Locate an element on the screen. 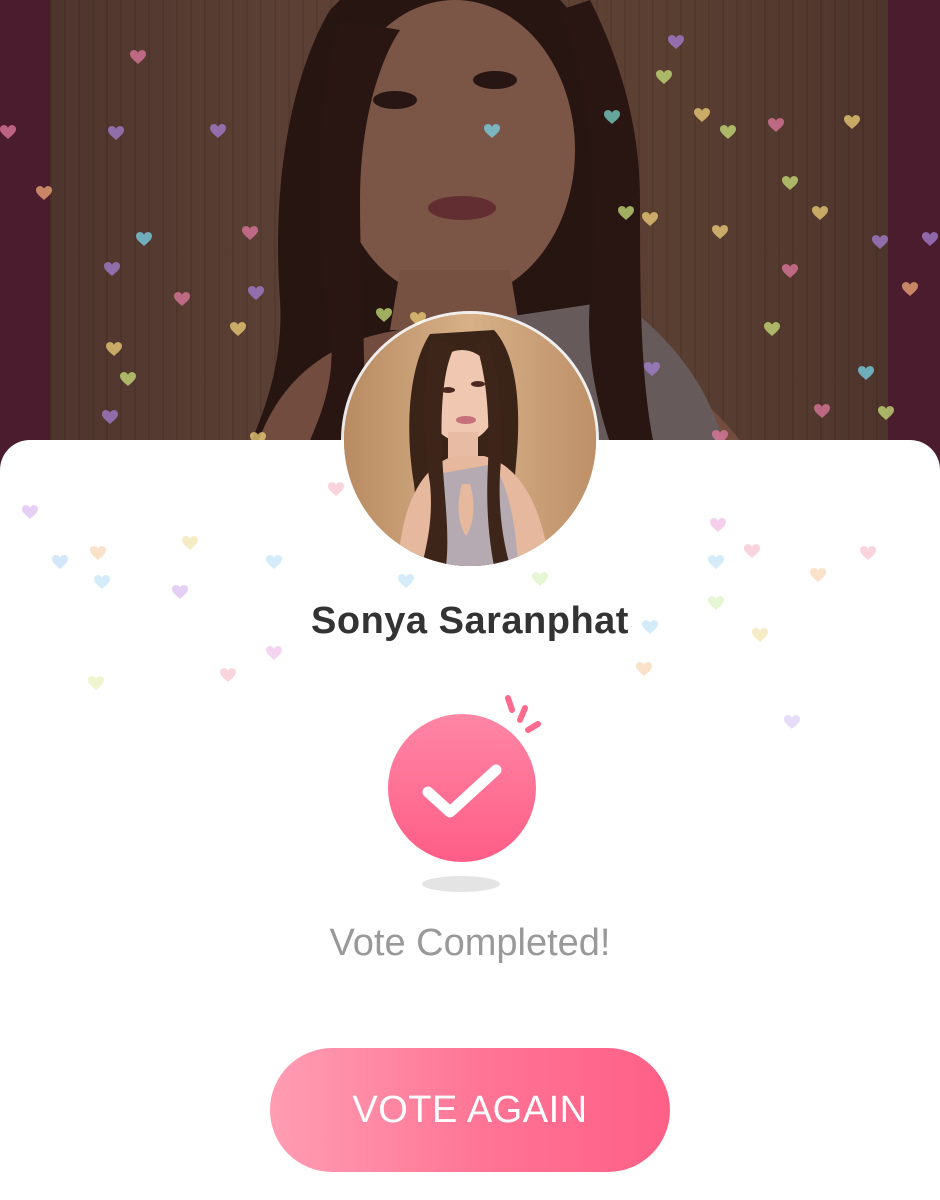 The image size is (940, 1200). profile-photo-icon is located at coordinates (470, 440).